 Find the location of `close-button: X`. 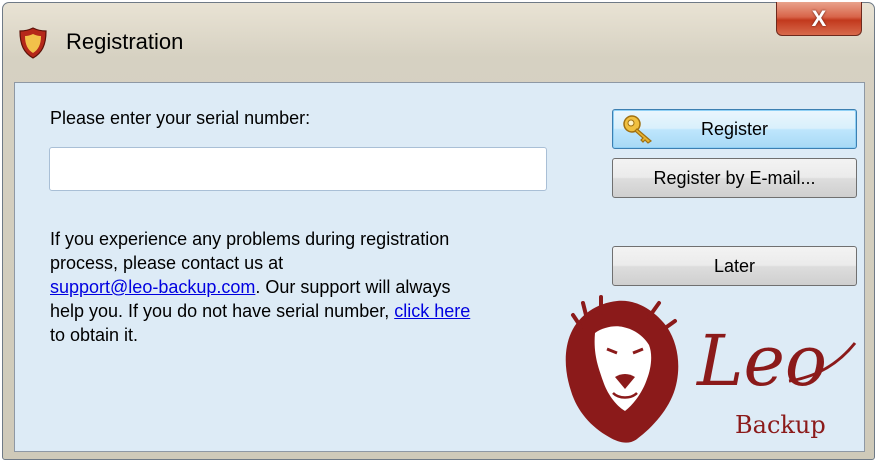

close-button: X is located at coordinates (819, 19).